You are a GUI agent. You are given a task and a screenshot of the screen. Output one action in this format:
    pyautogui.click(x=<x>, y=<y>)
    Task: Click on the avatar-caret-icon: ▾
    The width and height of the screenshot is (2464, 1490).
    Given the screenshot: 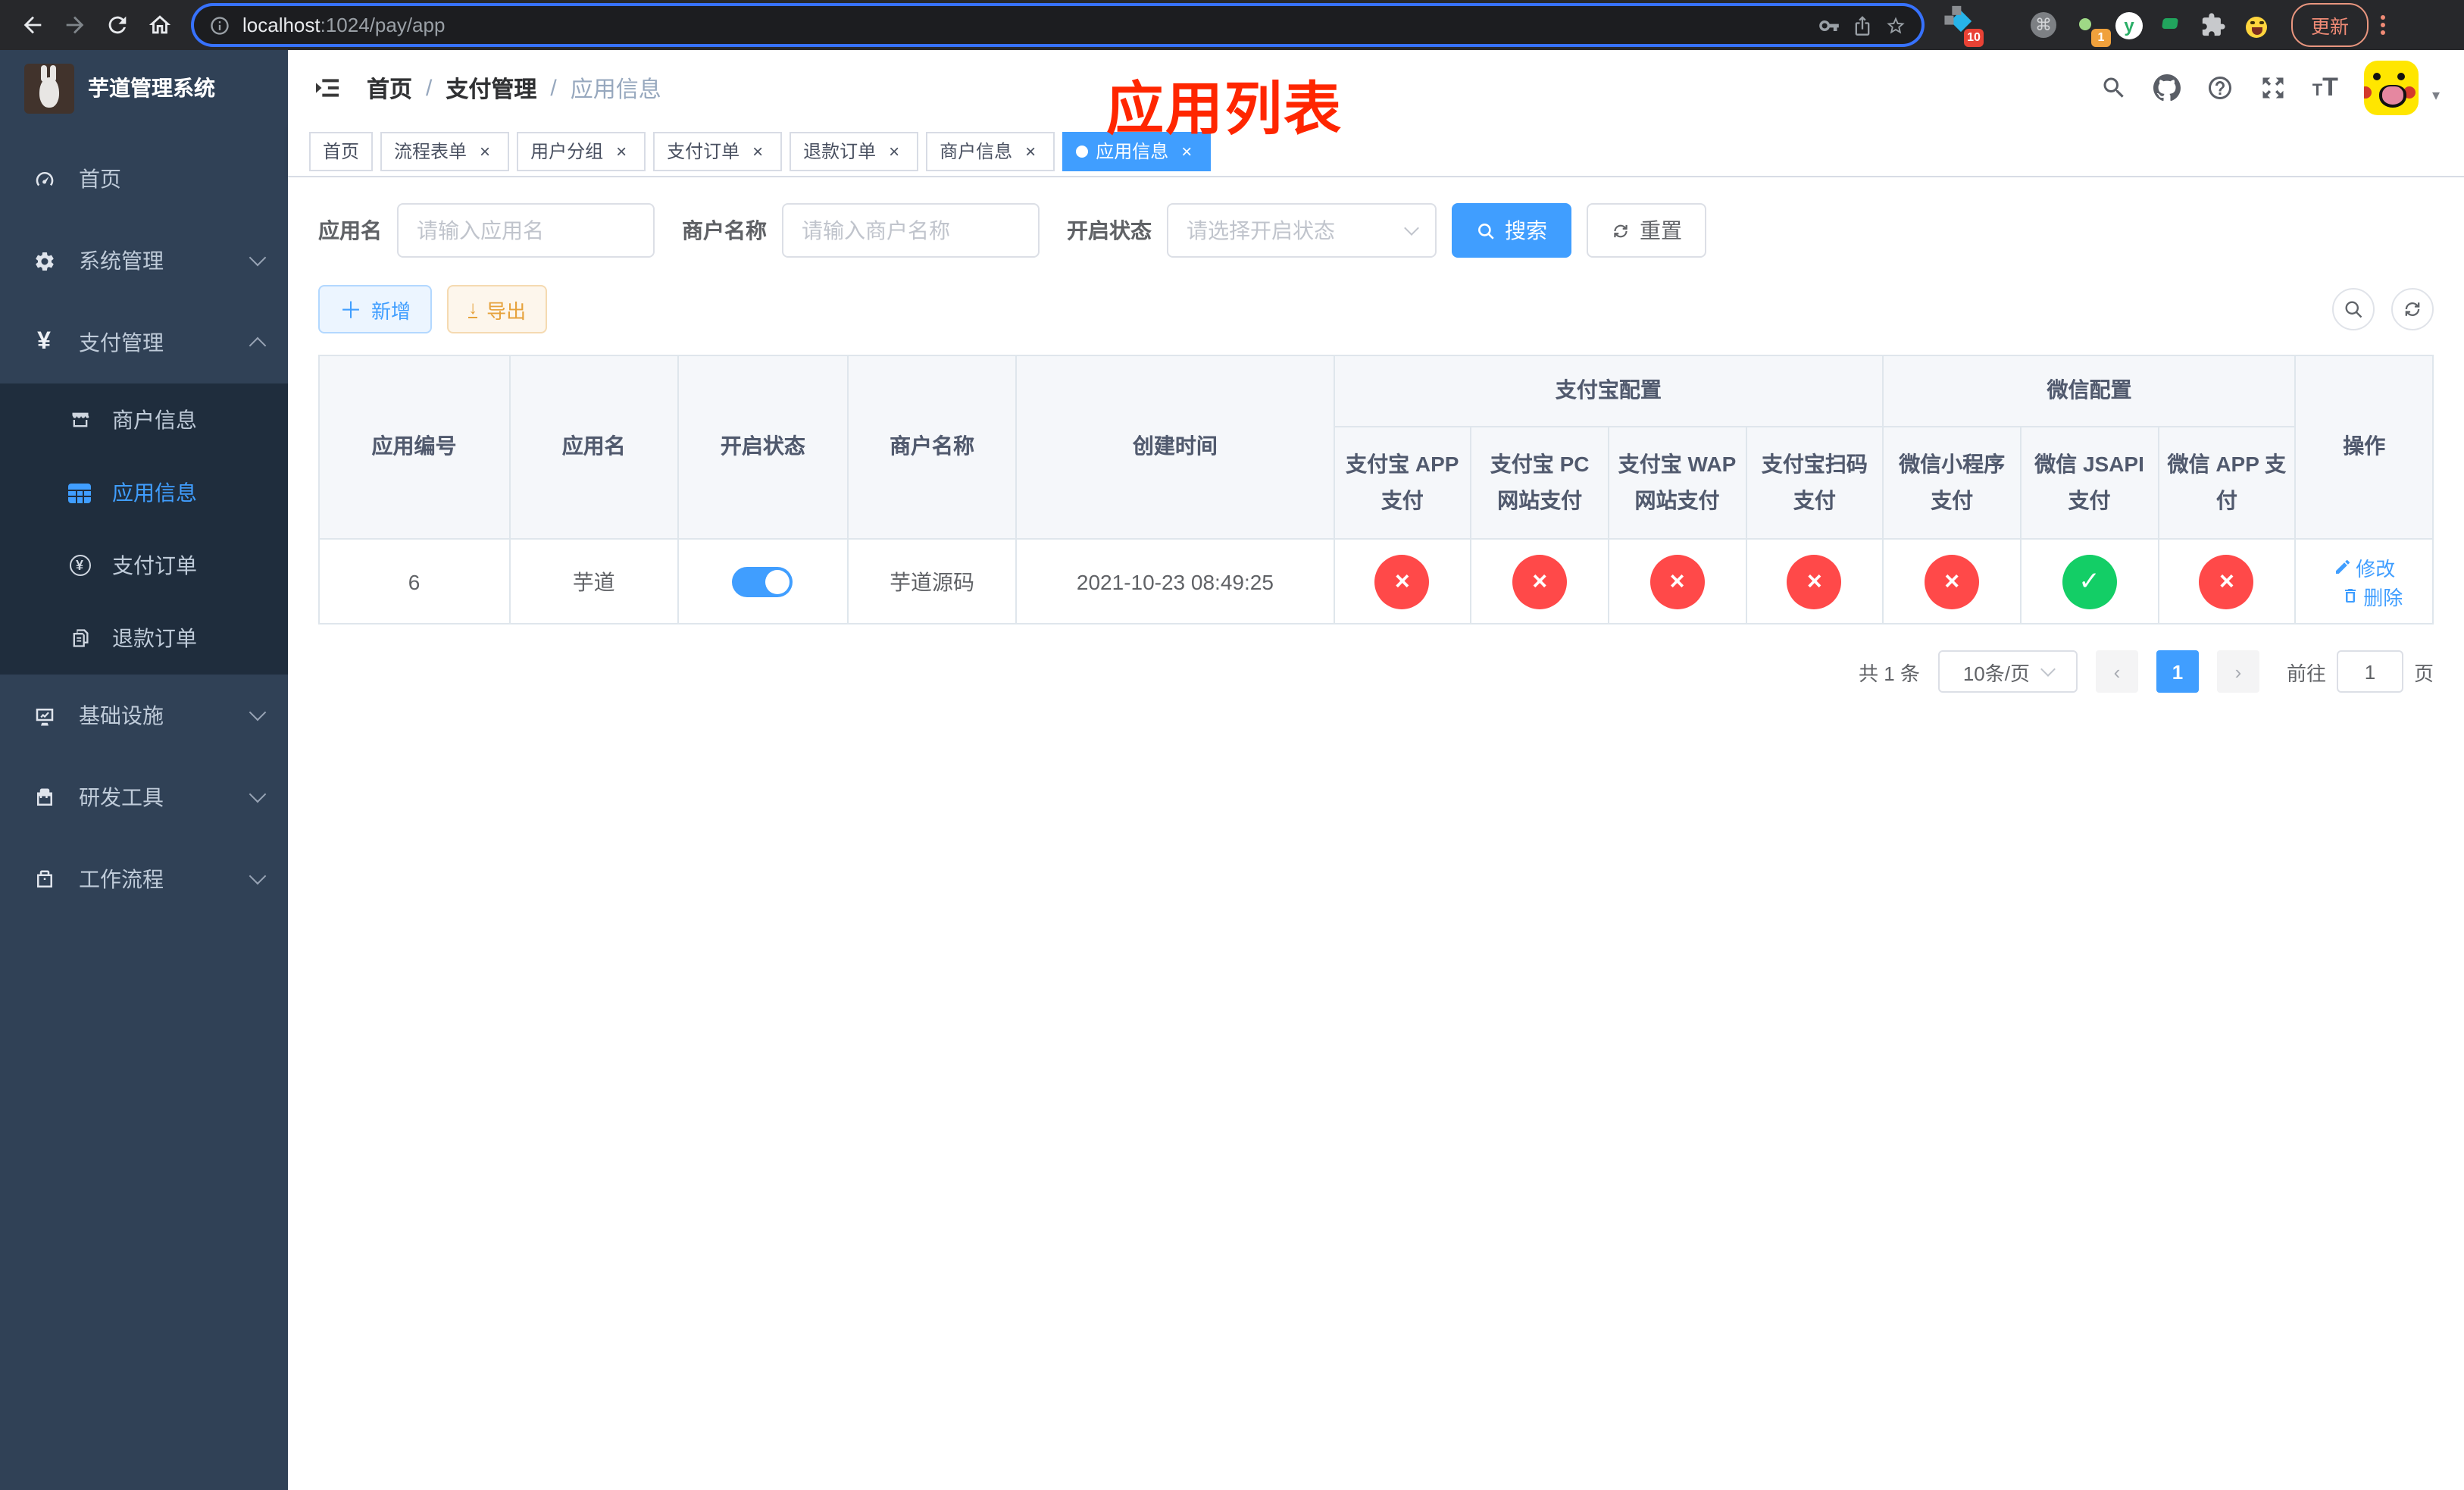 What is the action you would take?
    pyautogui.click(x=2436, y=95)
    